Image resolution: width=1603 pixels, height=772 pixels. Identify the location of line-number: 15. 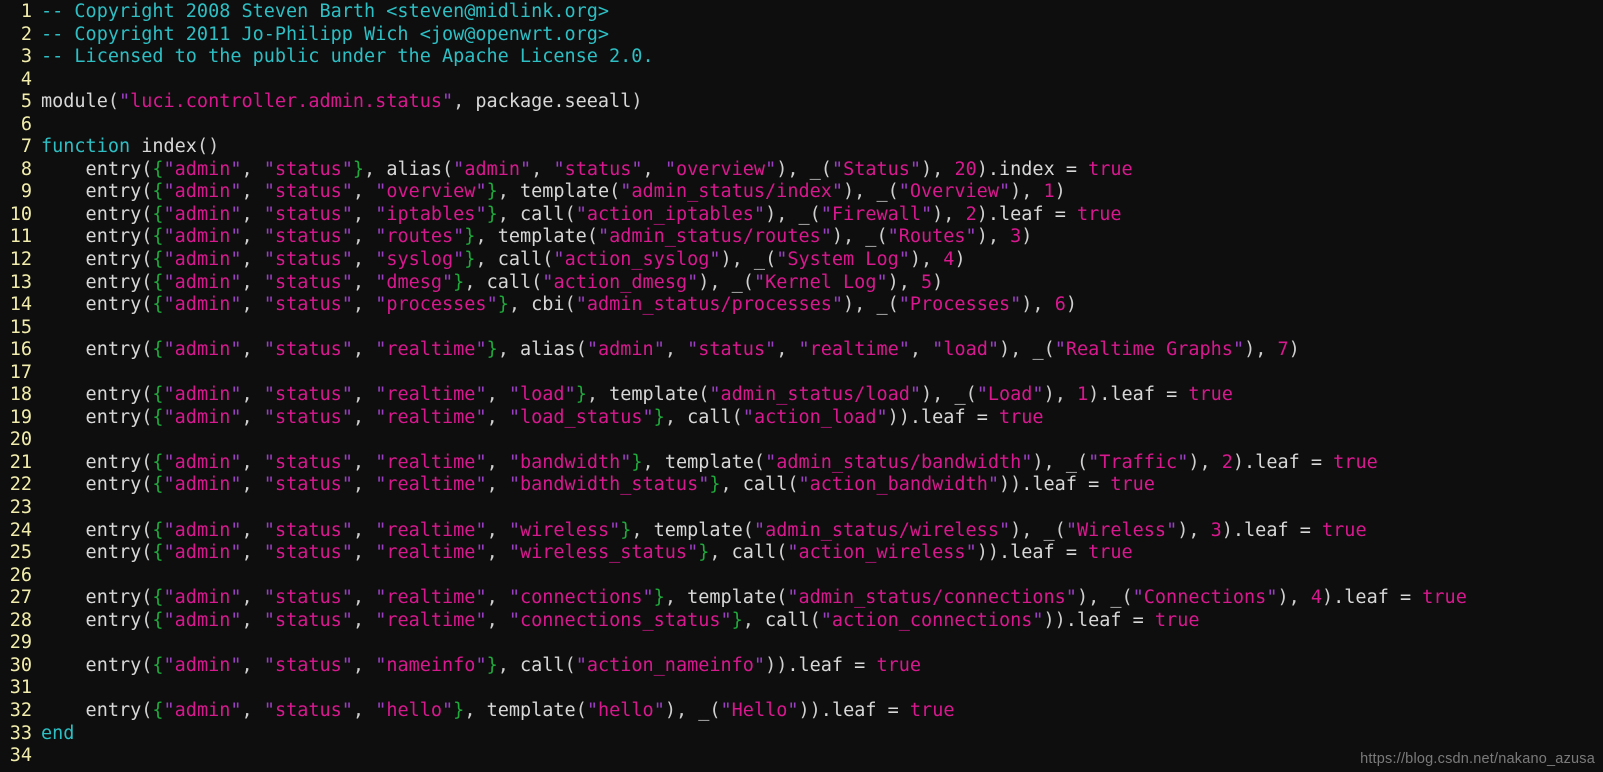
(20, 327).